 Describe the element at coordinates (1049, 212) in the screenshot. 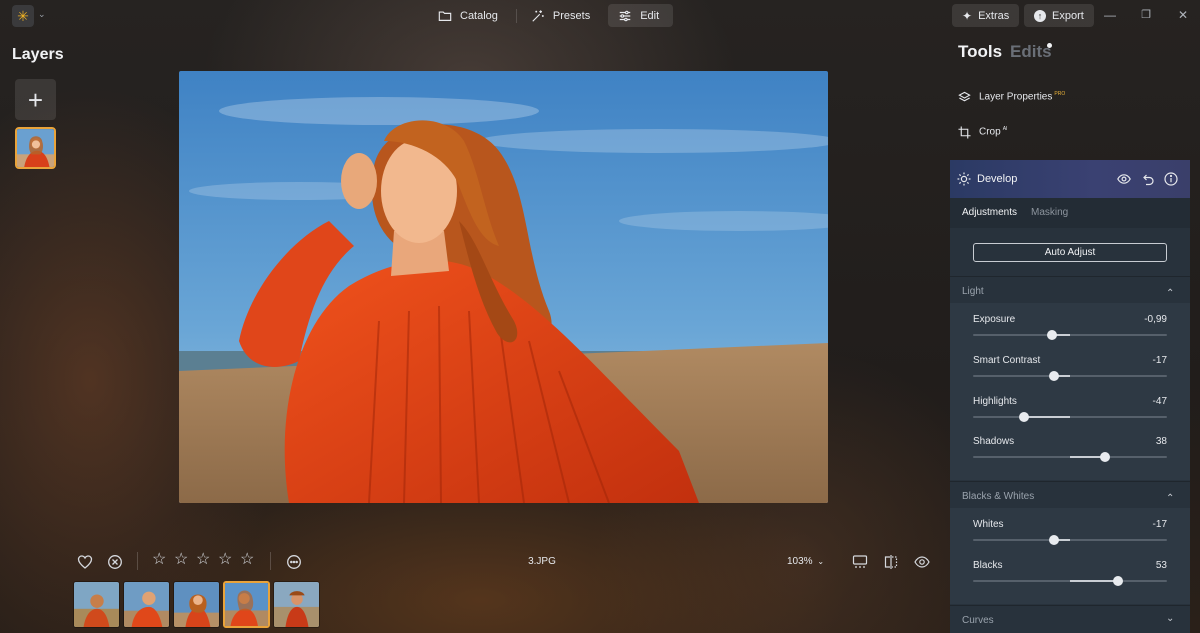

I see `tab-masking: Masking` at that location.